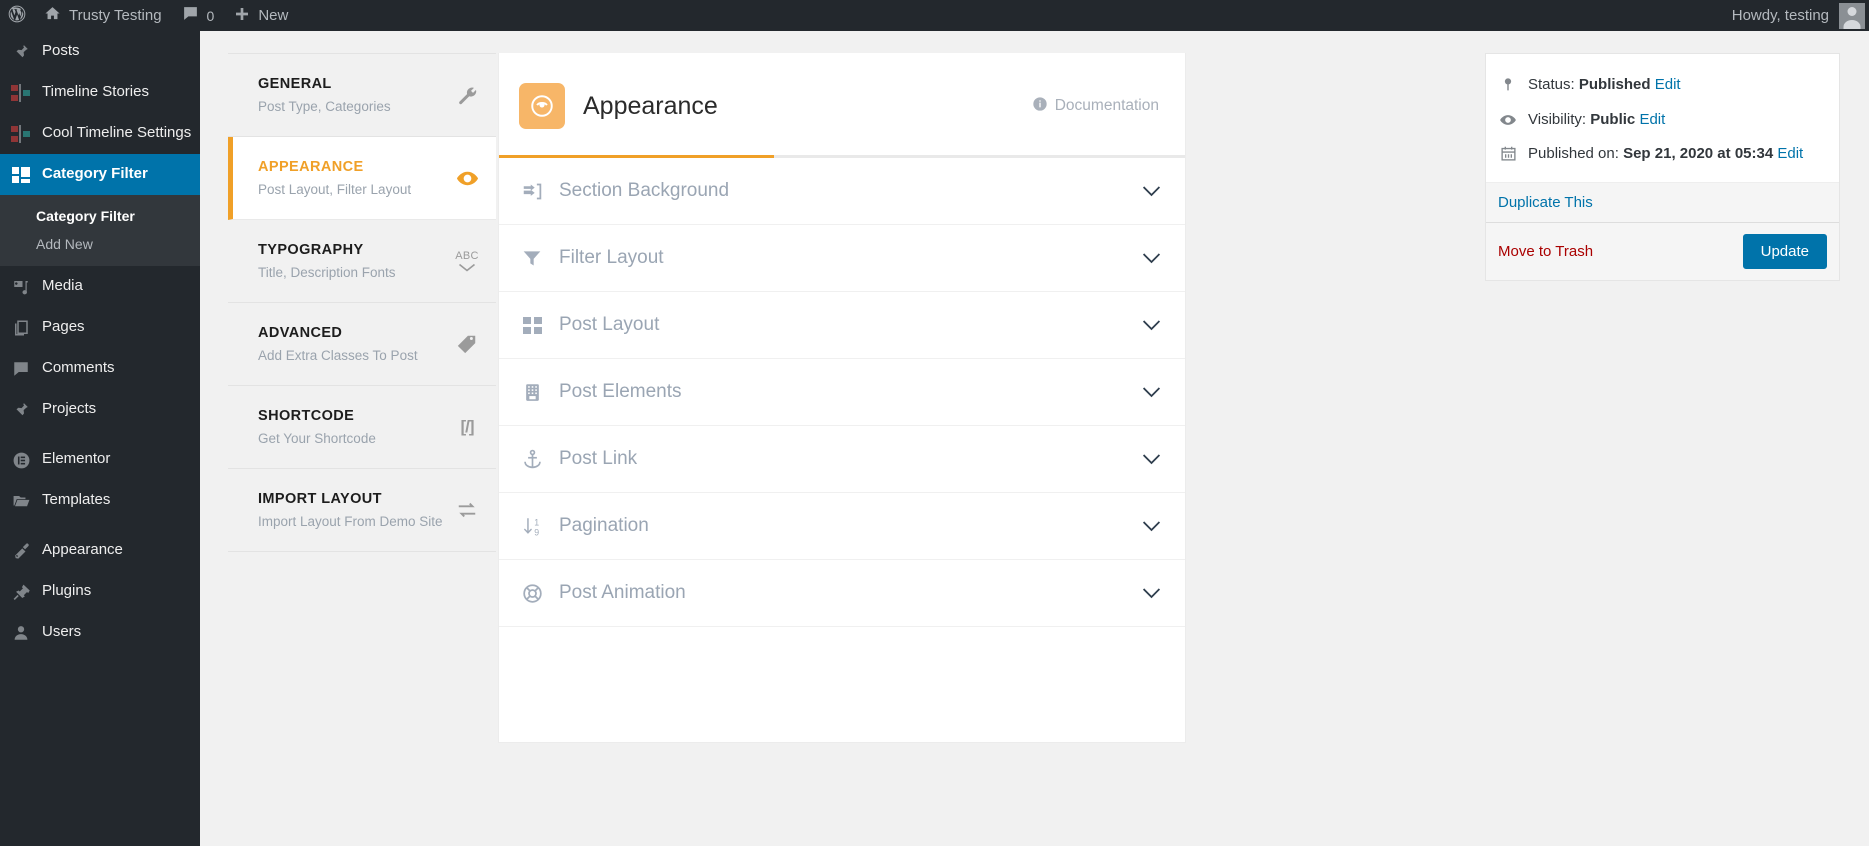 The image size is (1869, 846). I want to click on sidebar-item-comments: Comments, so click(100, 368).